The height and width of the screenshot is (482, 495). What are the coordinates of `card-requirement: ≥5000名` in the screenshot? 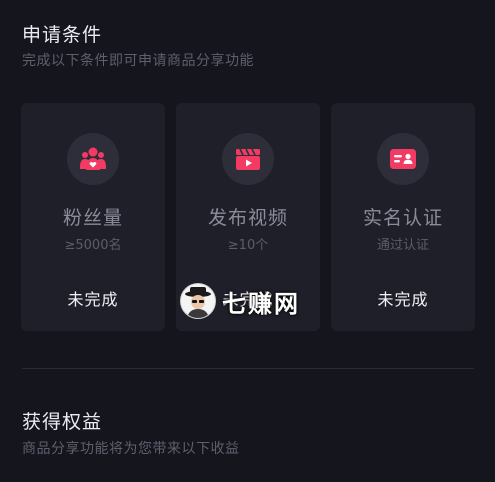 It's located at (93, 245).